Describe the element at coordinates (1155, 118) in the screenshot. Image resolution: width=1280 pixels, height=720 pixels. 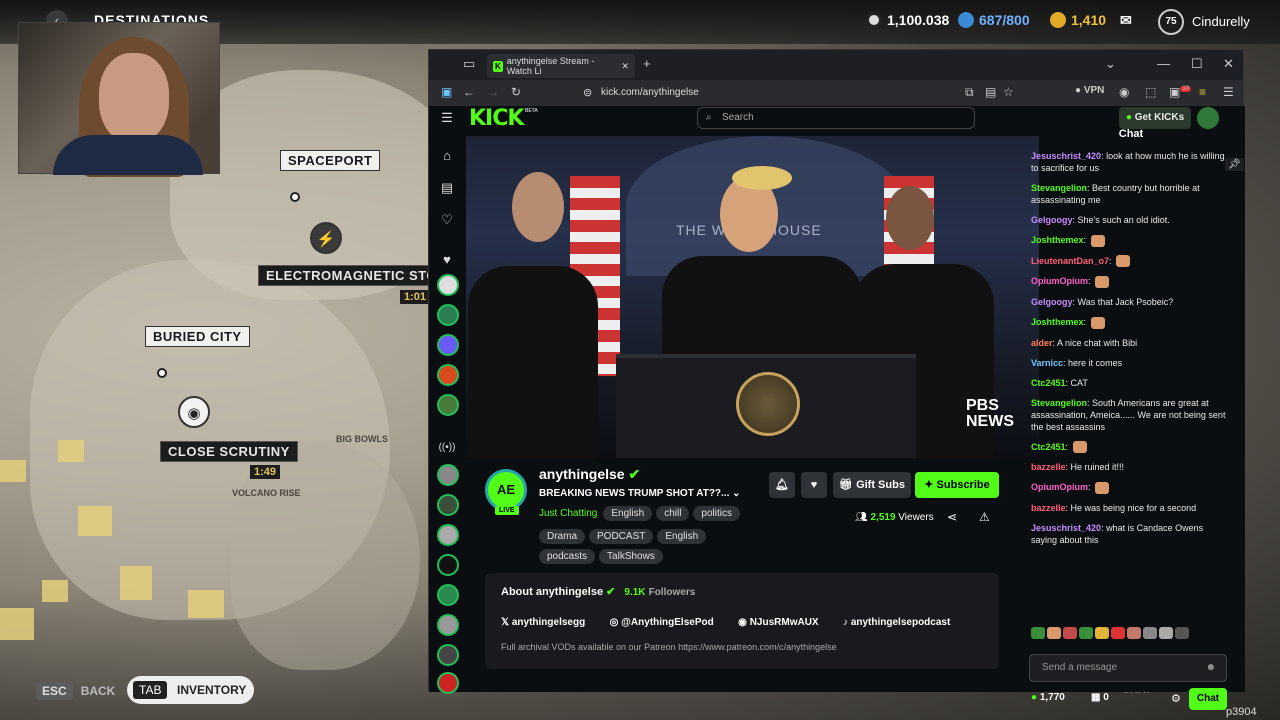
I see `get-kicks-button: ● Get KICKs` at that location.